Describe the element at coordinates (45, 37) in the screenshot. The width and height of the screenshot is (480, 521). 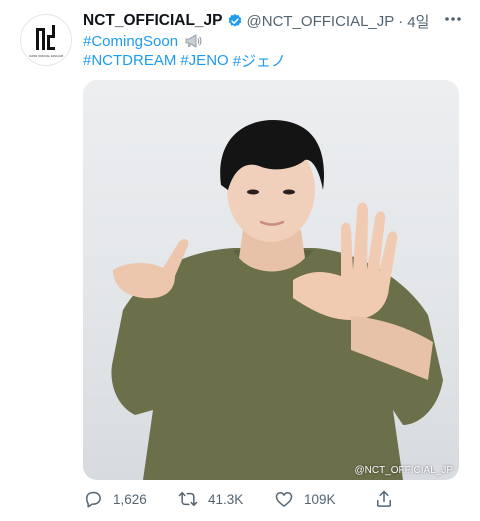
I see `nct-logo-icon` at that location.